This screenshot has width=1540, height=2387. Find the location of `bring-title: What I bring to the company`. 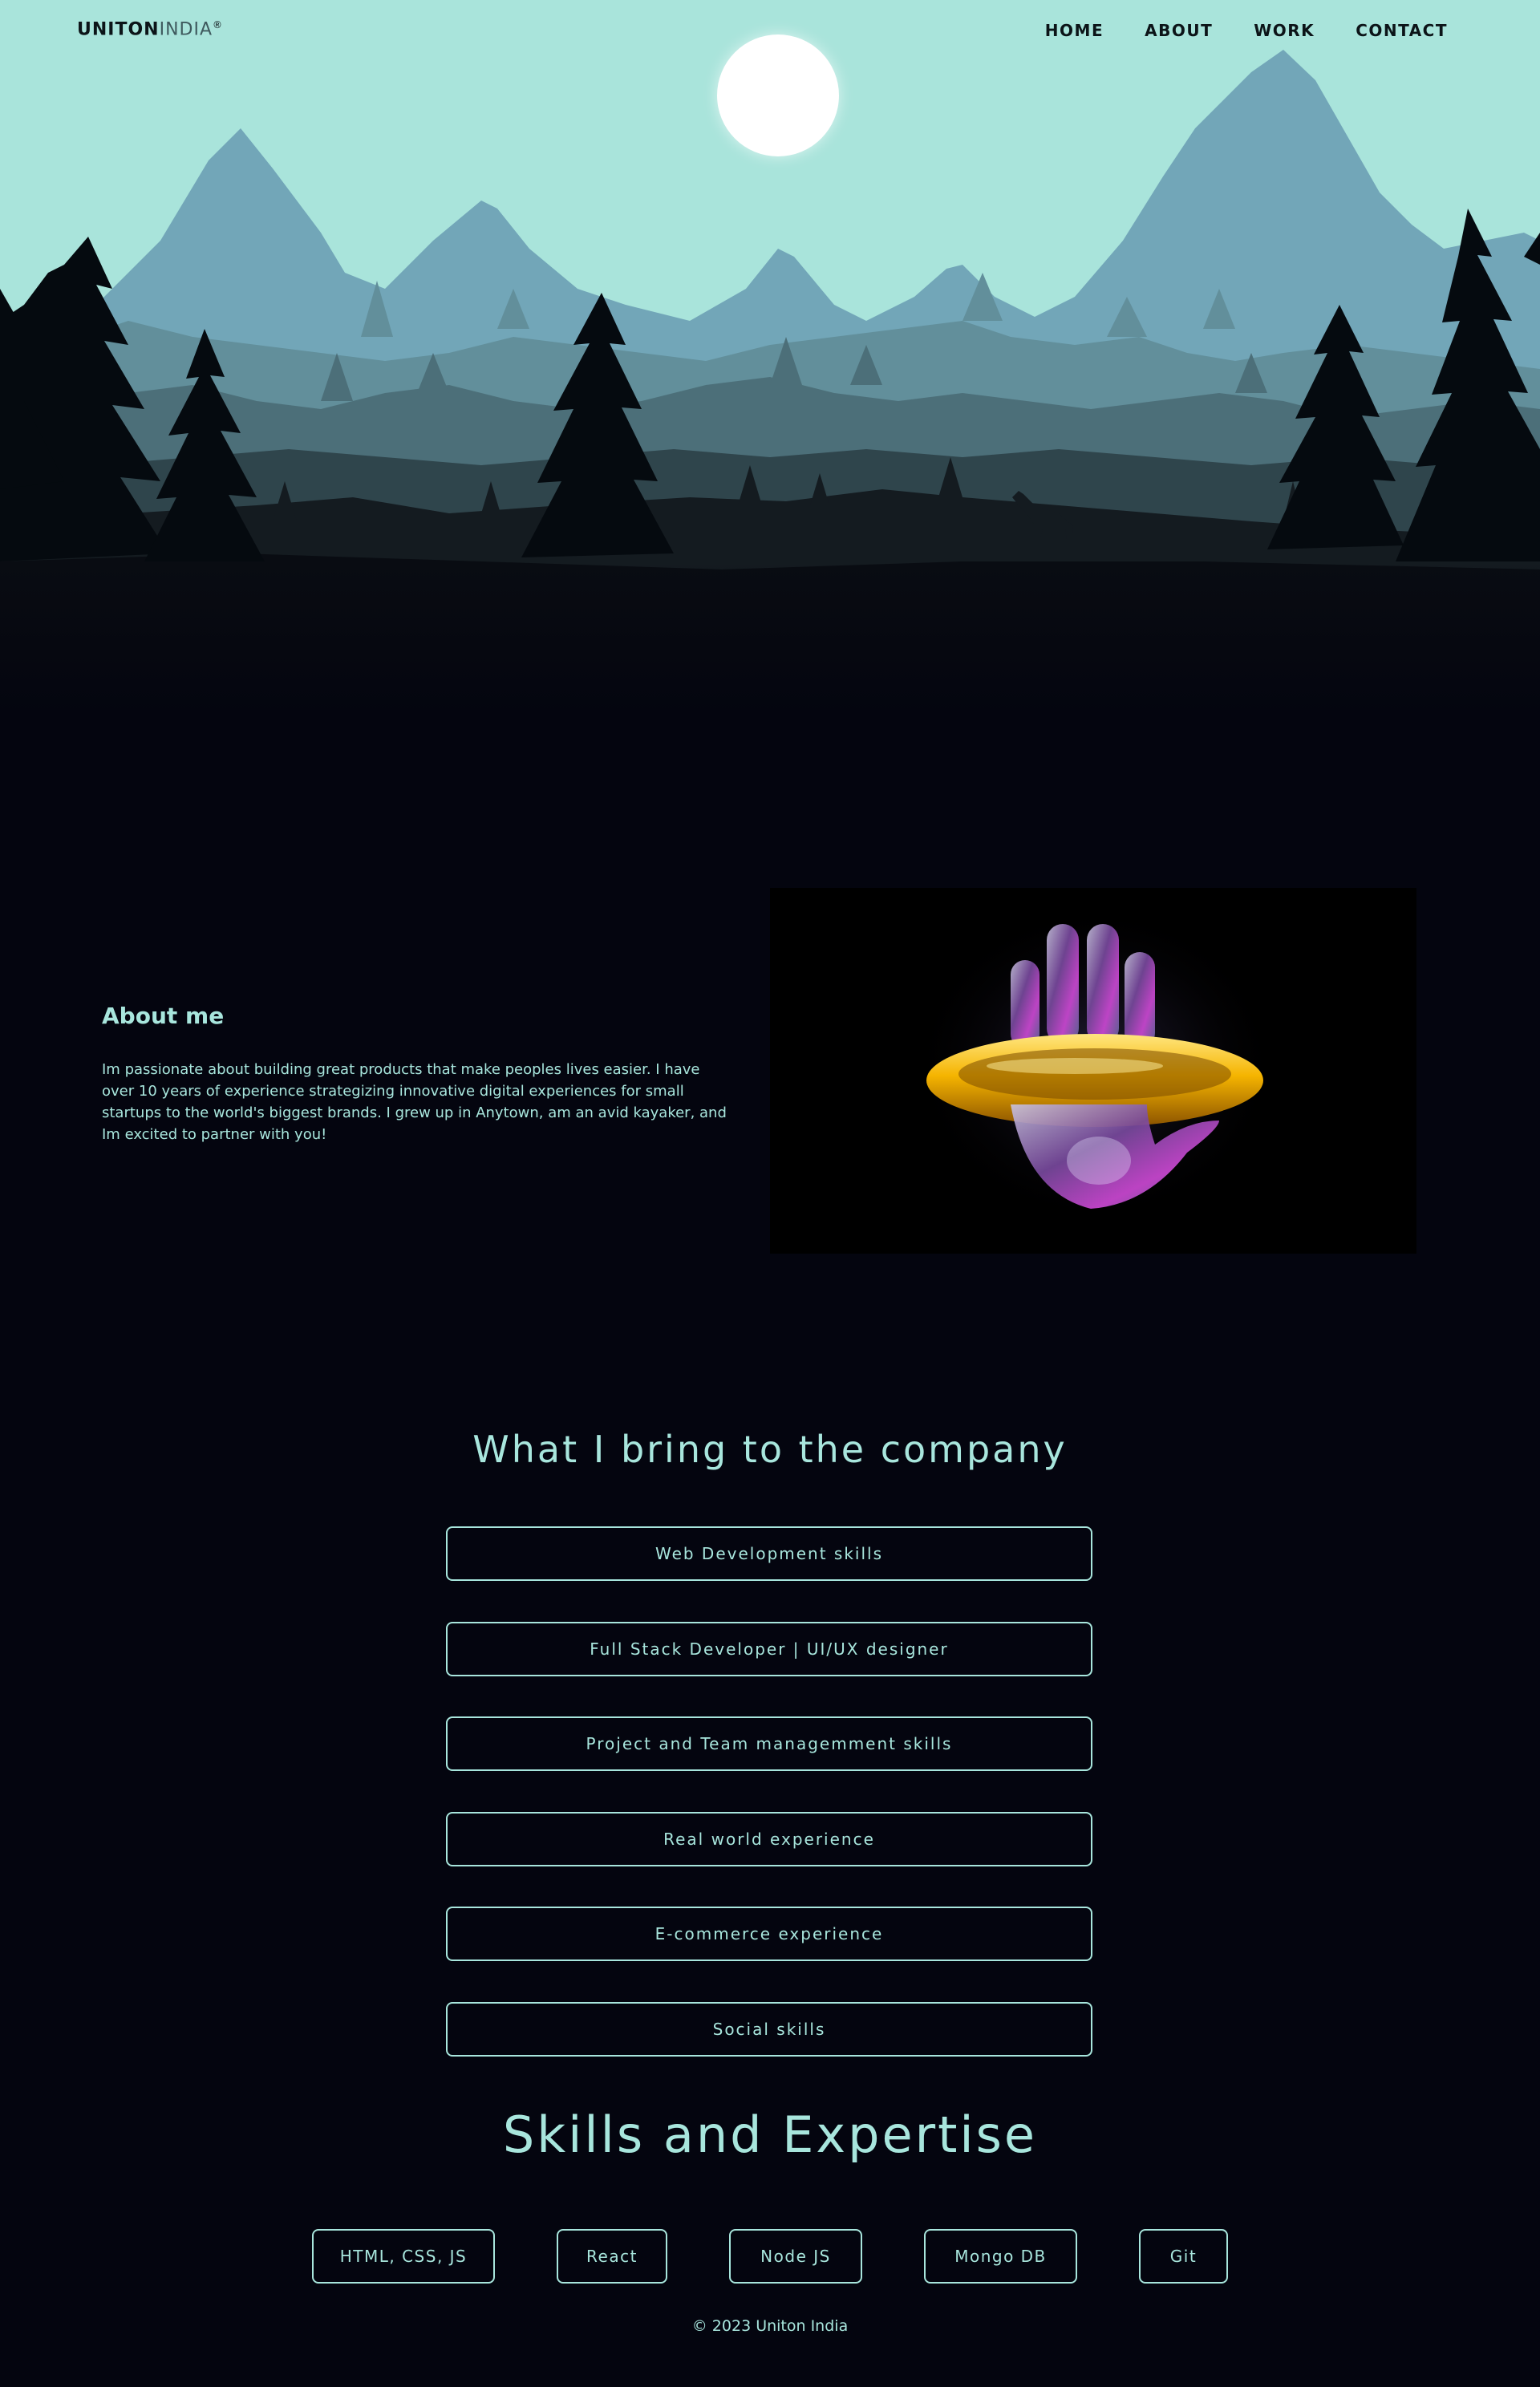

bring-title: What I bring to the company is located at coordinates (770, 1449).